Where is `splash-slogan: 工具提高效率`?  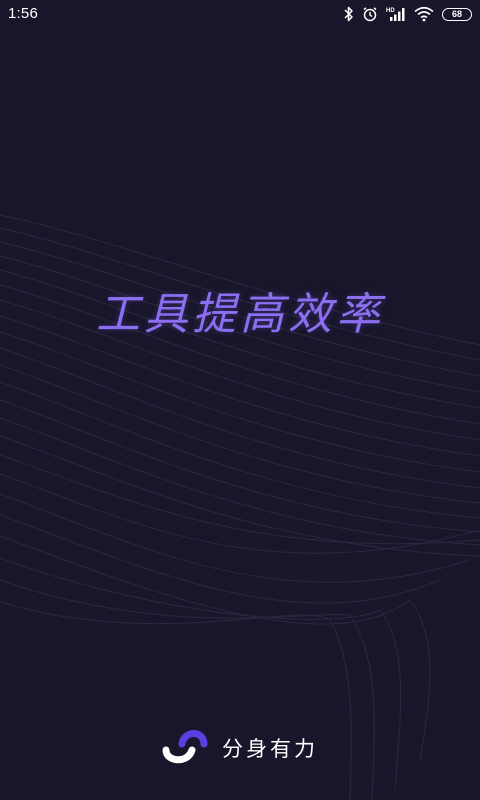
splash-slogan: 工具提高效率 is located at coordinates (240, 314).